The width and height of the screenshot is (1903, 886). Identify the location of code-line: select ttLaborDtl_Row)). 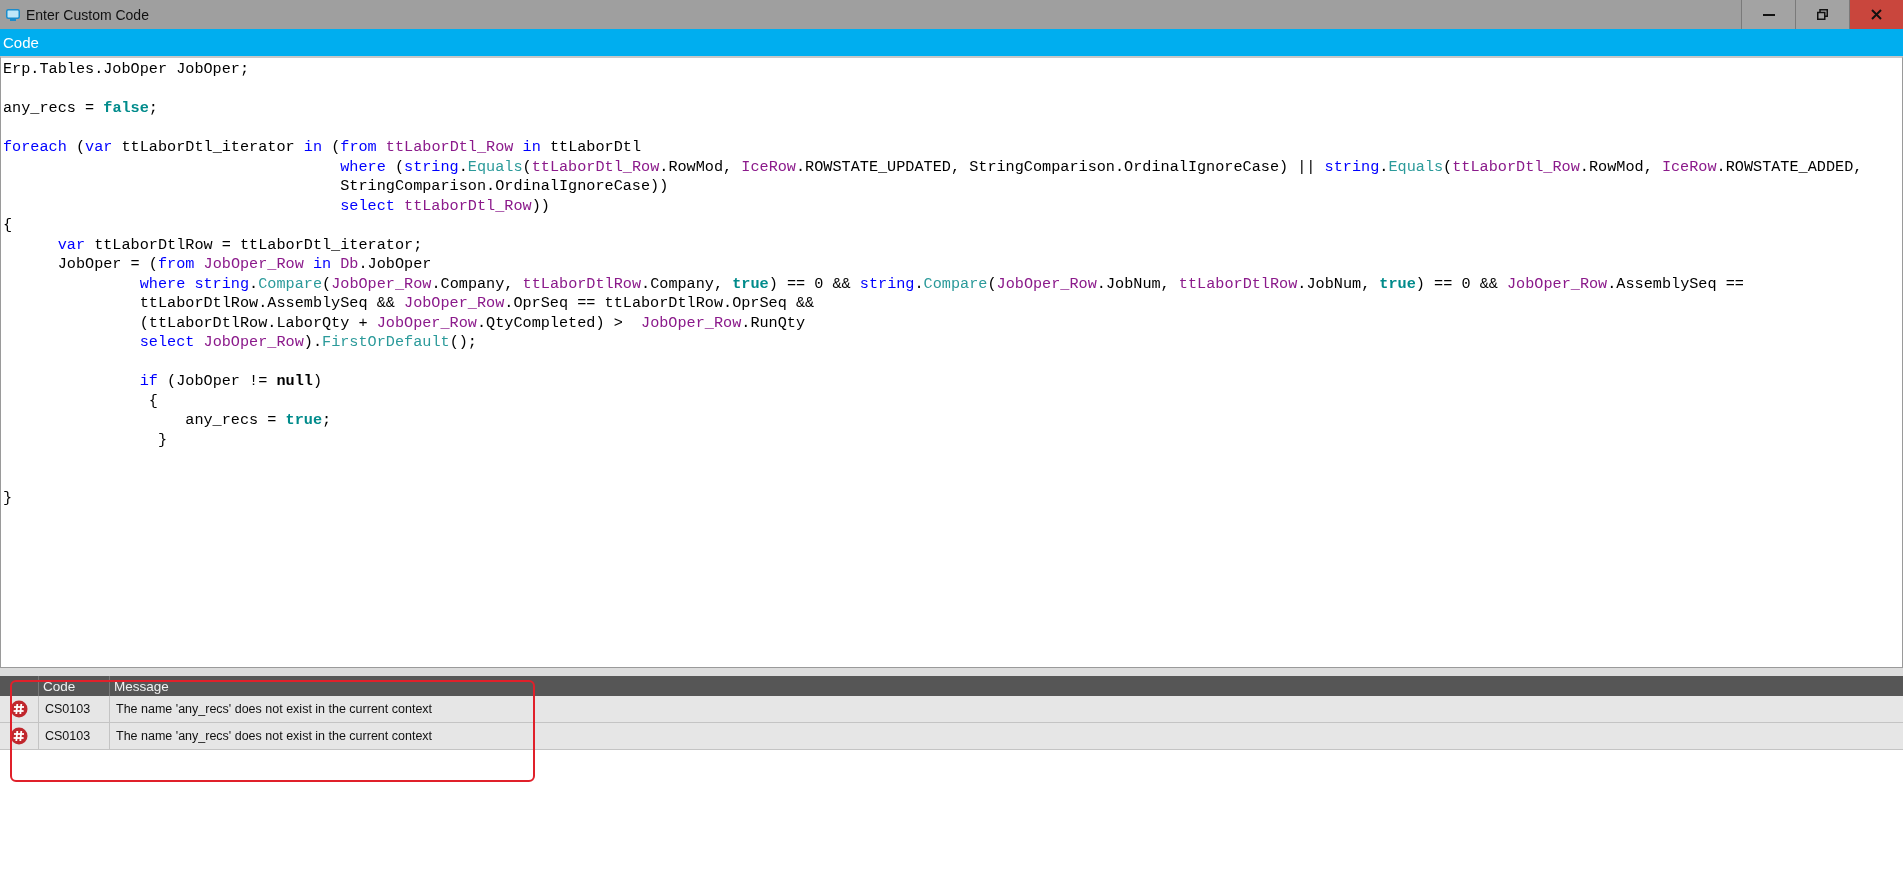
(444, 206).